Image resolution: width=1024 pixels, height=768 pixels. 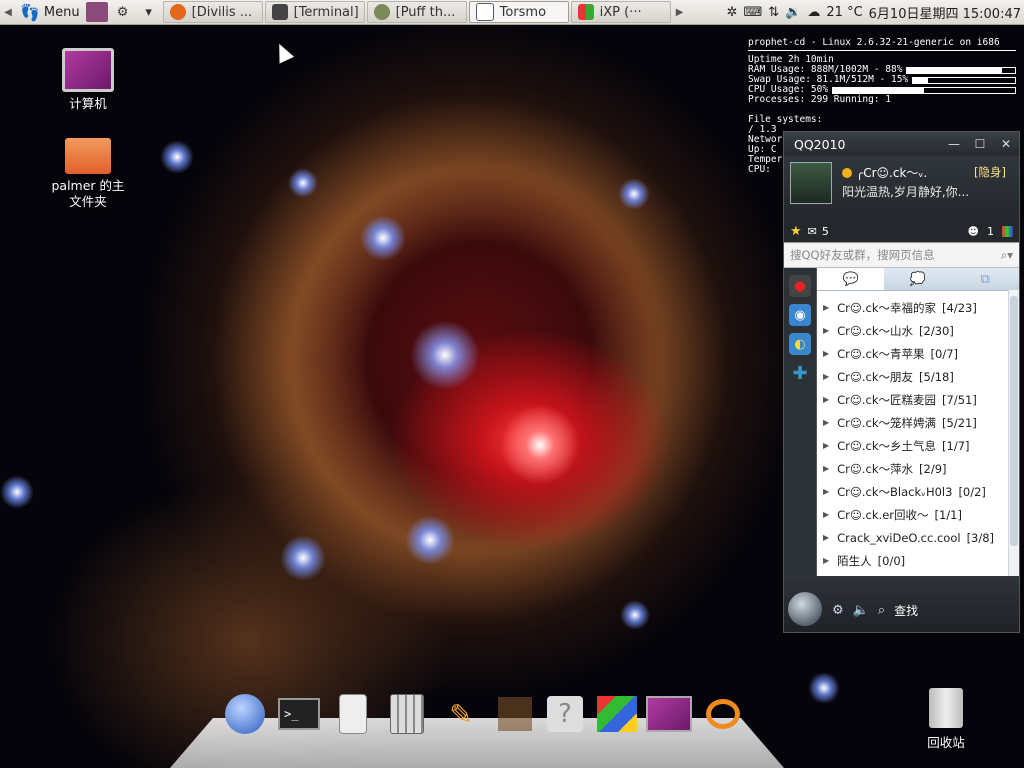 I want to click on sound-icon: 🔈, so click(x=861, y=610).